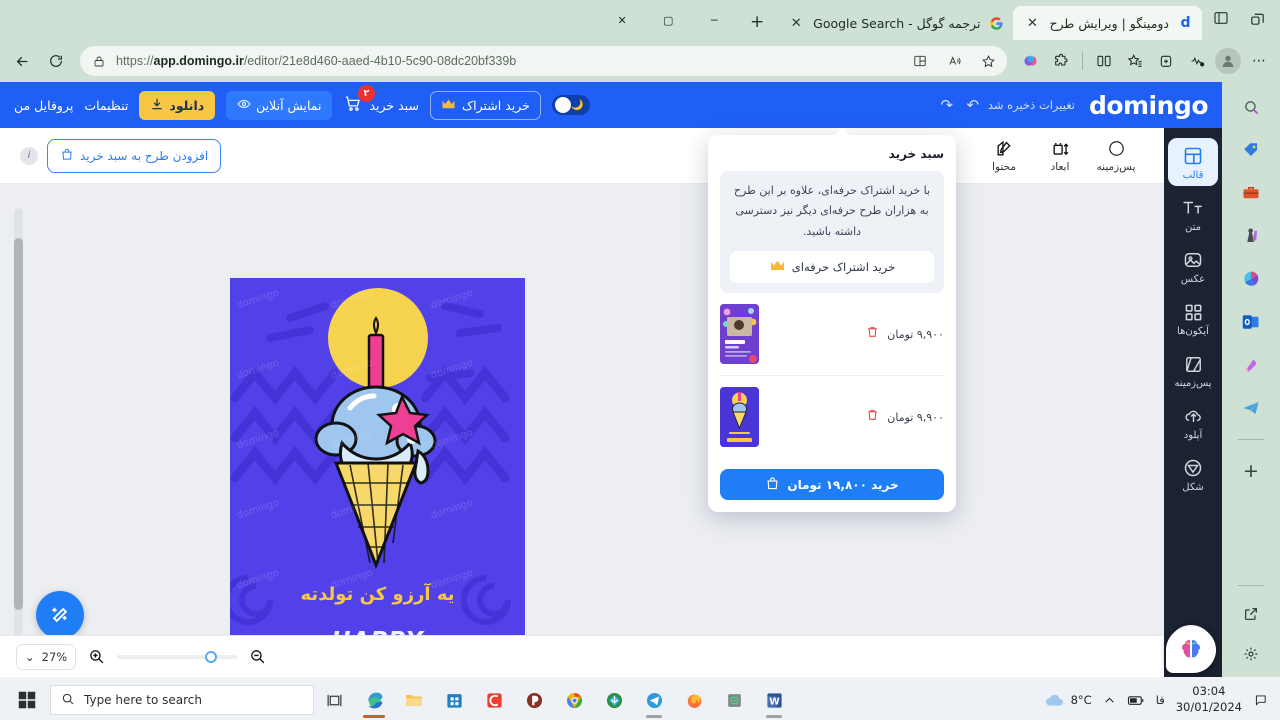 This screenshot has height=720, width=1280. I want to click on back-icon, so click(22, 61).